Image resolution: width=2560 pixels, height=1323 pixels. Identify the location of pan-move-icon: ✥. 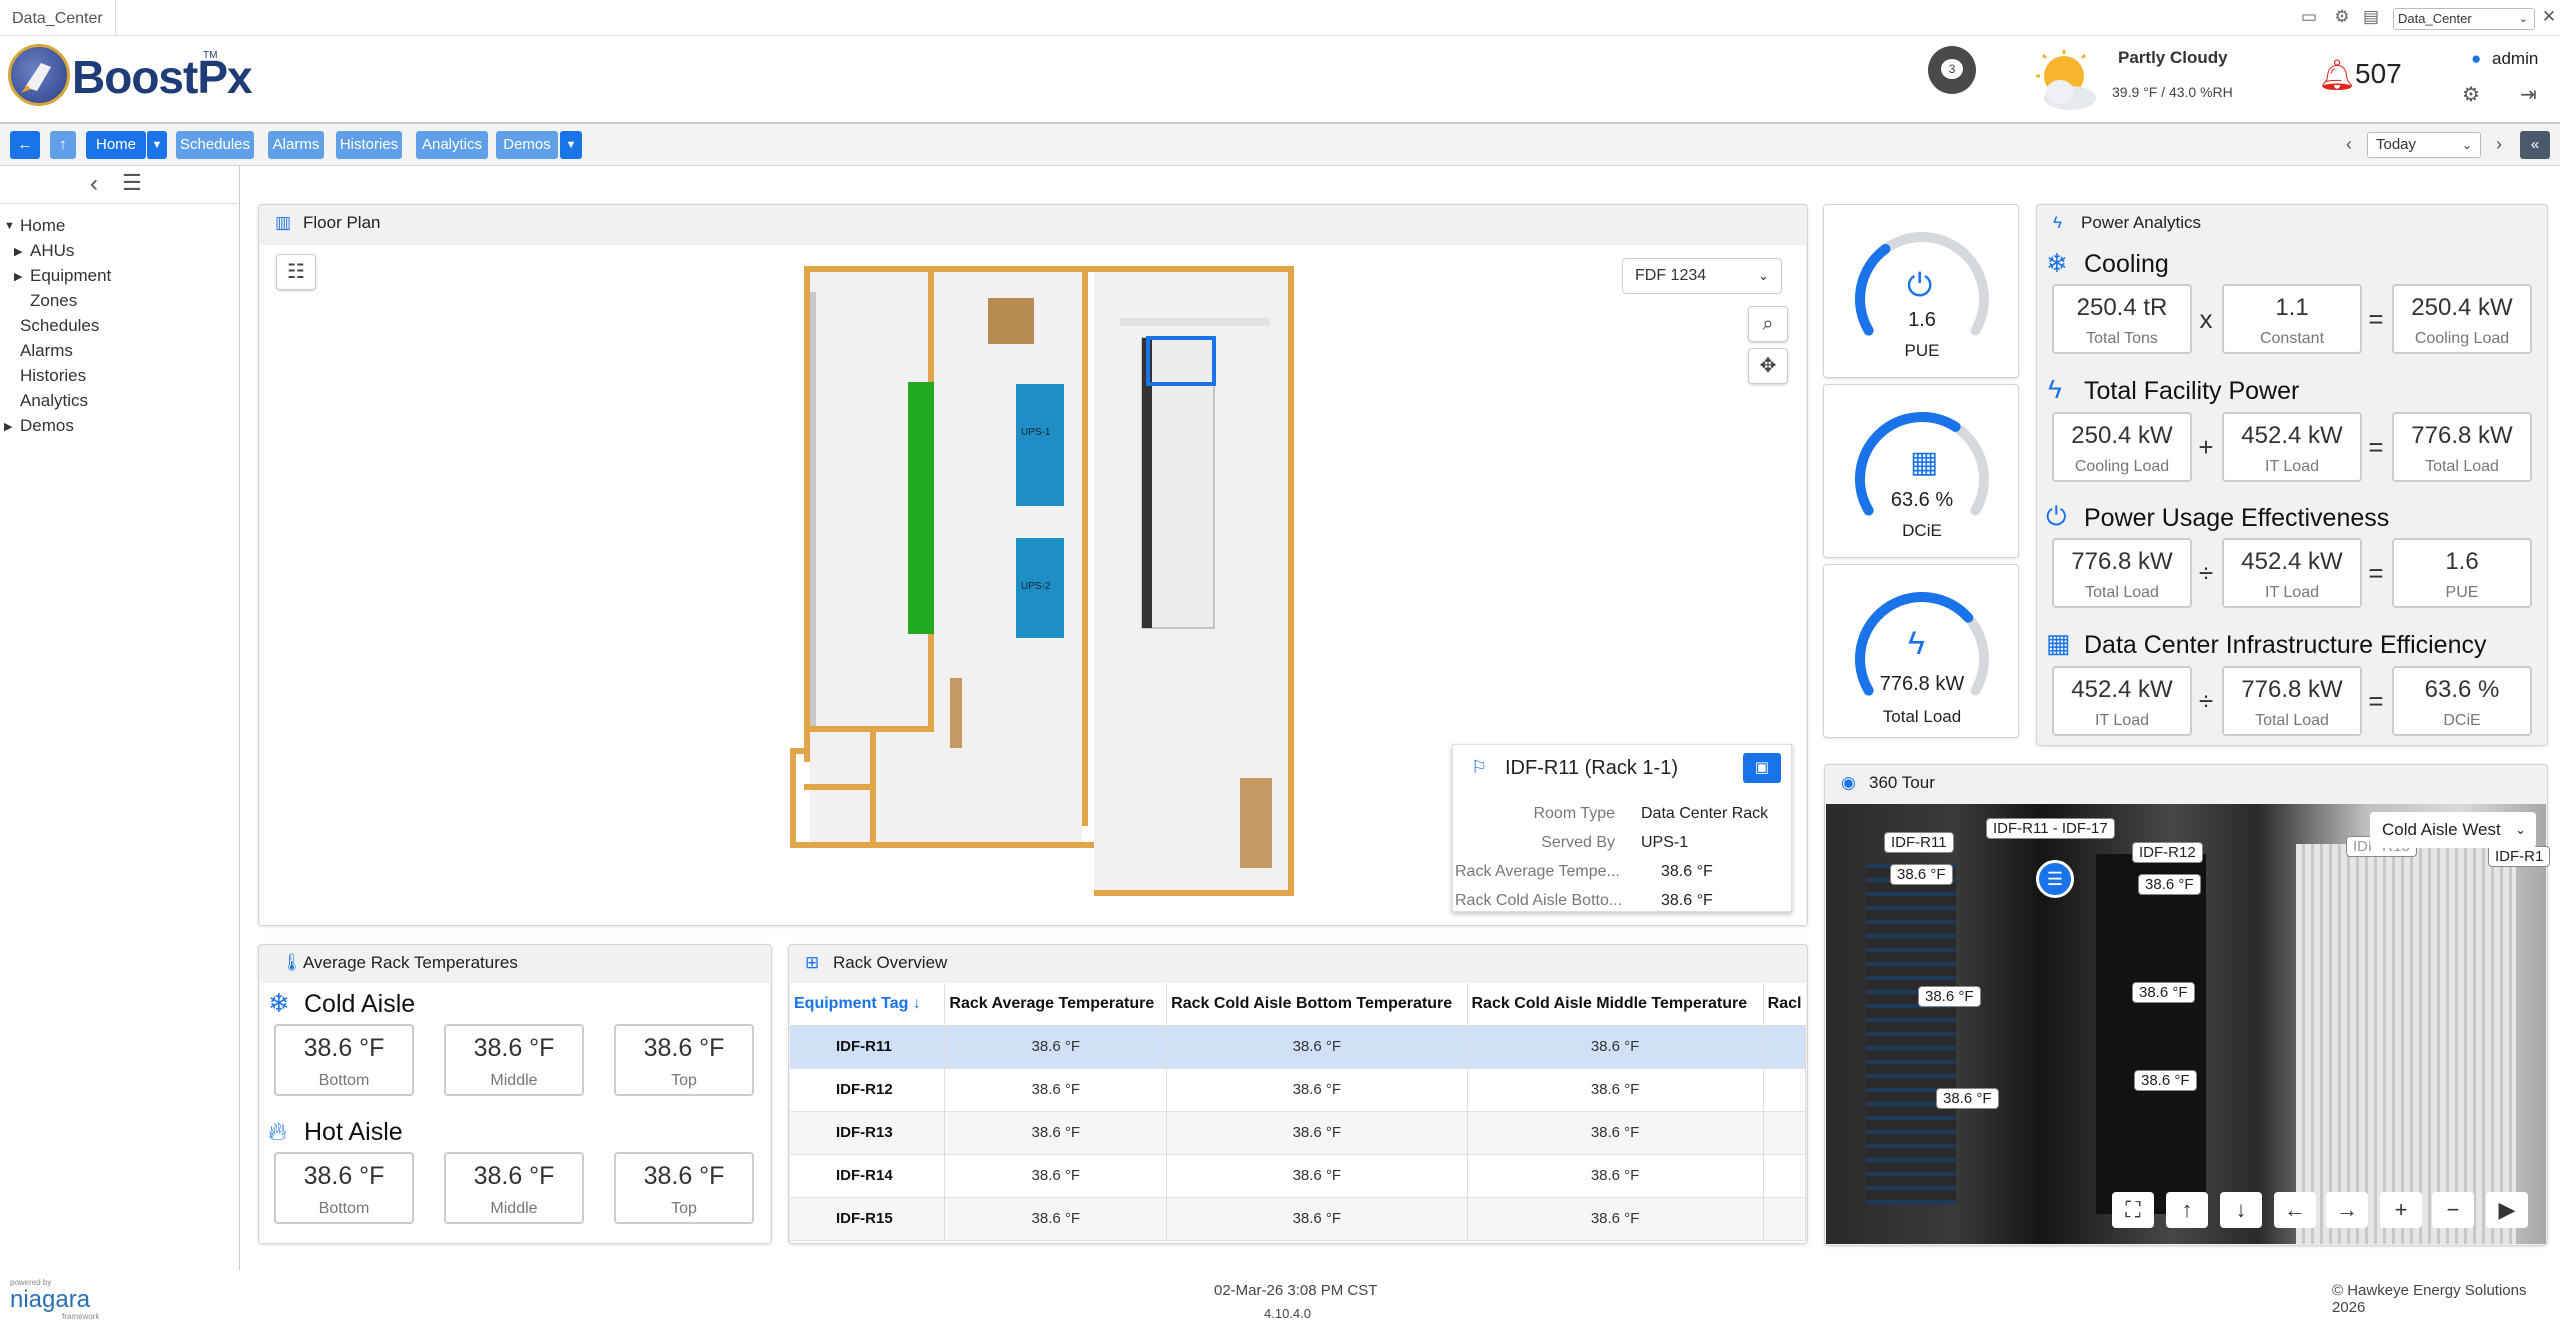
(1768, 366).